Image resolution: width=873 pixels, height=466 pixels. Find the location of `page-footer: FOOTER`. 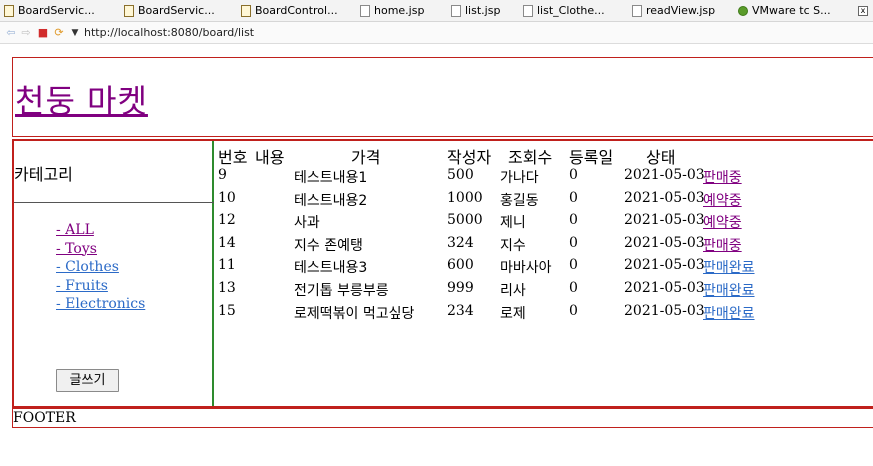

page-footer: FOOTER is located at coordinates (442, 418).